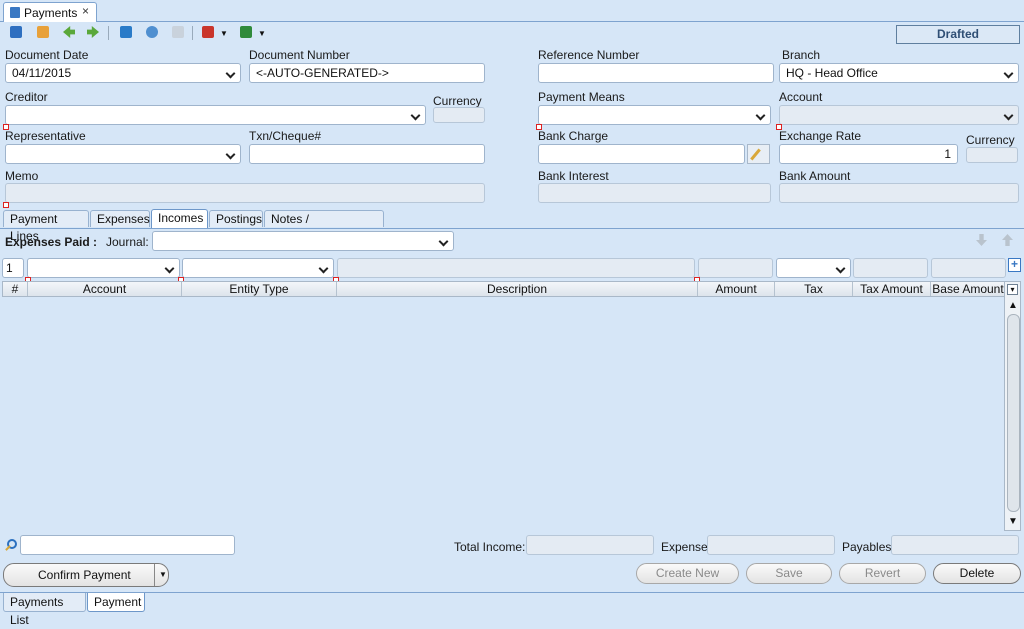 The width and height of the screenshot is (1024, 629). Describe the element at coordinates (1013, 413) in the screenshot. I see `scroll-thumb` at that location.